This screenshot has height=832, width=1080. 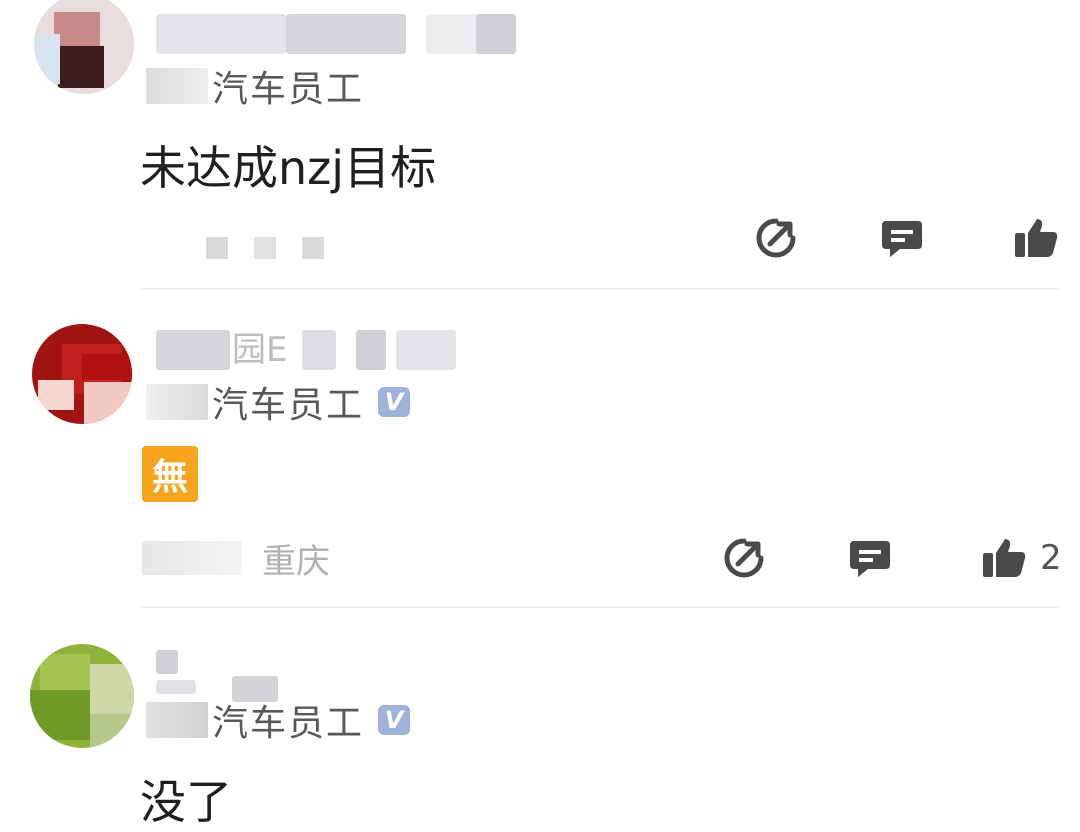 I want to click on sticker-emoji: 無, so click(x=170, y=474).